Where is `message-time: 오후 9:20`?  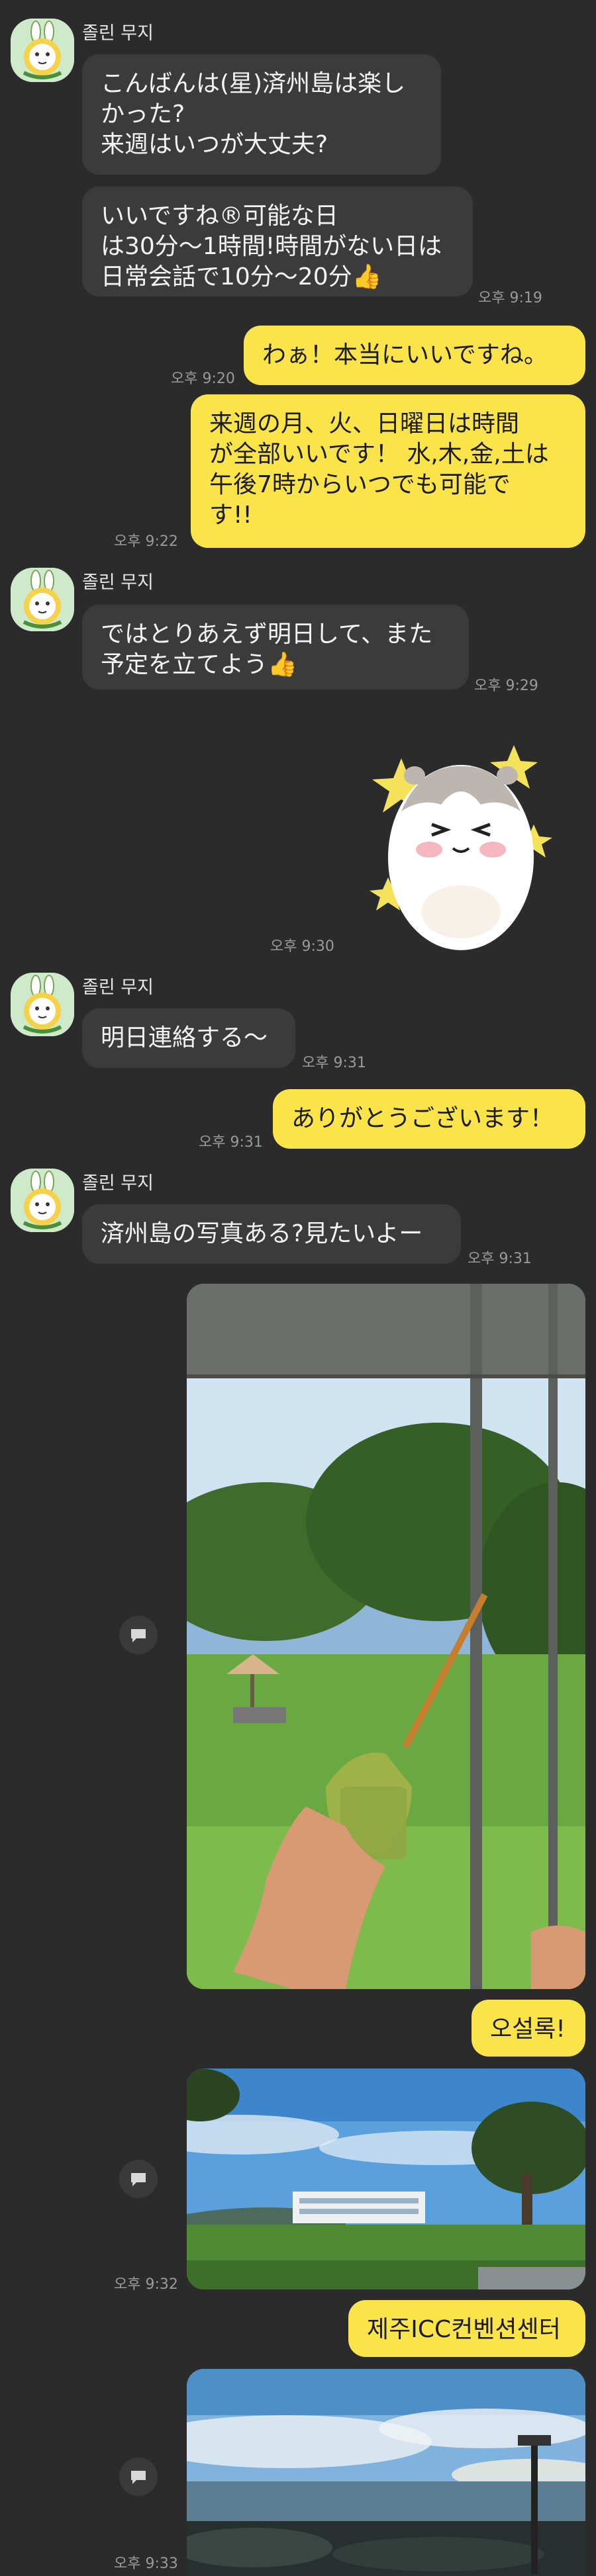 message-time: 오후 9:20 is located at coordinates (203, 379).